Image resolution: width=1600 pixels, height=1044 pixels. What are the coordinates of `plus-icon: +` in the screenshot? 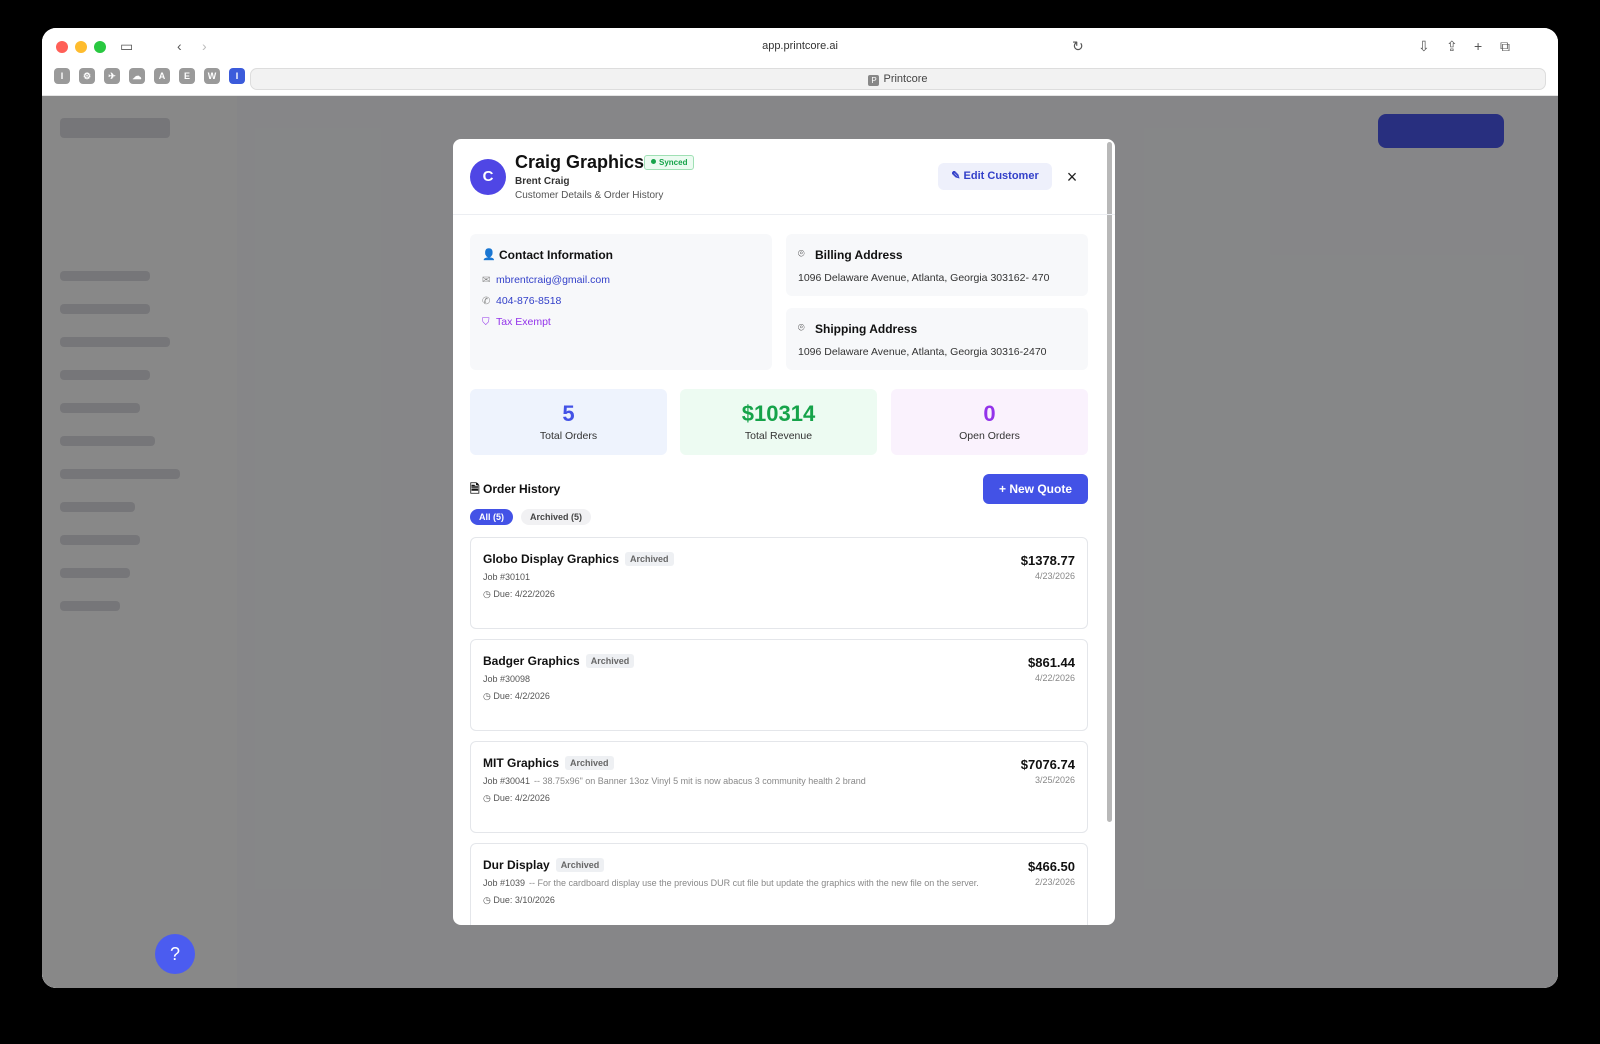 It's located at (1004, 489).